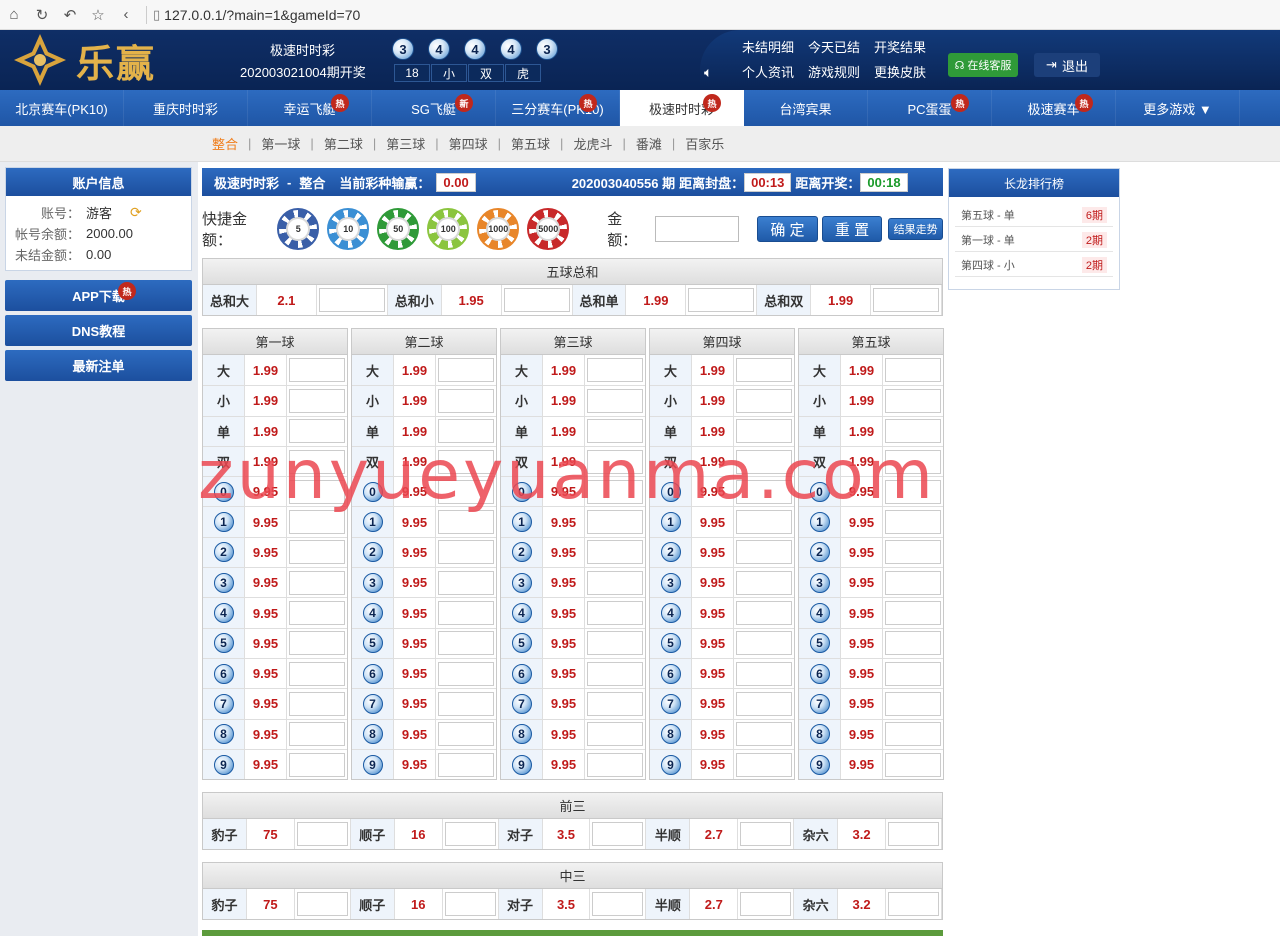  I want to click on subnav-item: 第一球, so click(280, 143).